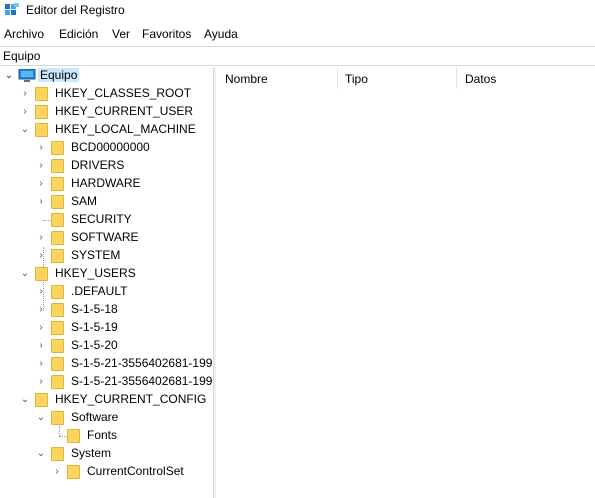  Describe the element at coordinates (166, 34) in the screenshot. I see `menu-favoritos: Favoritos` at that location.